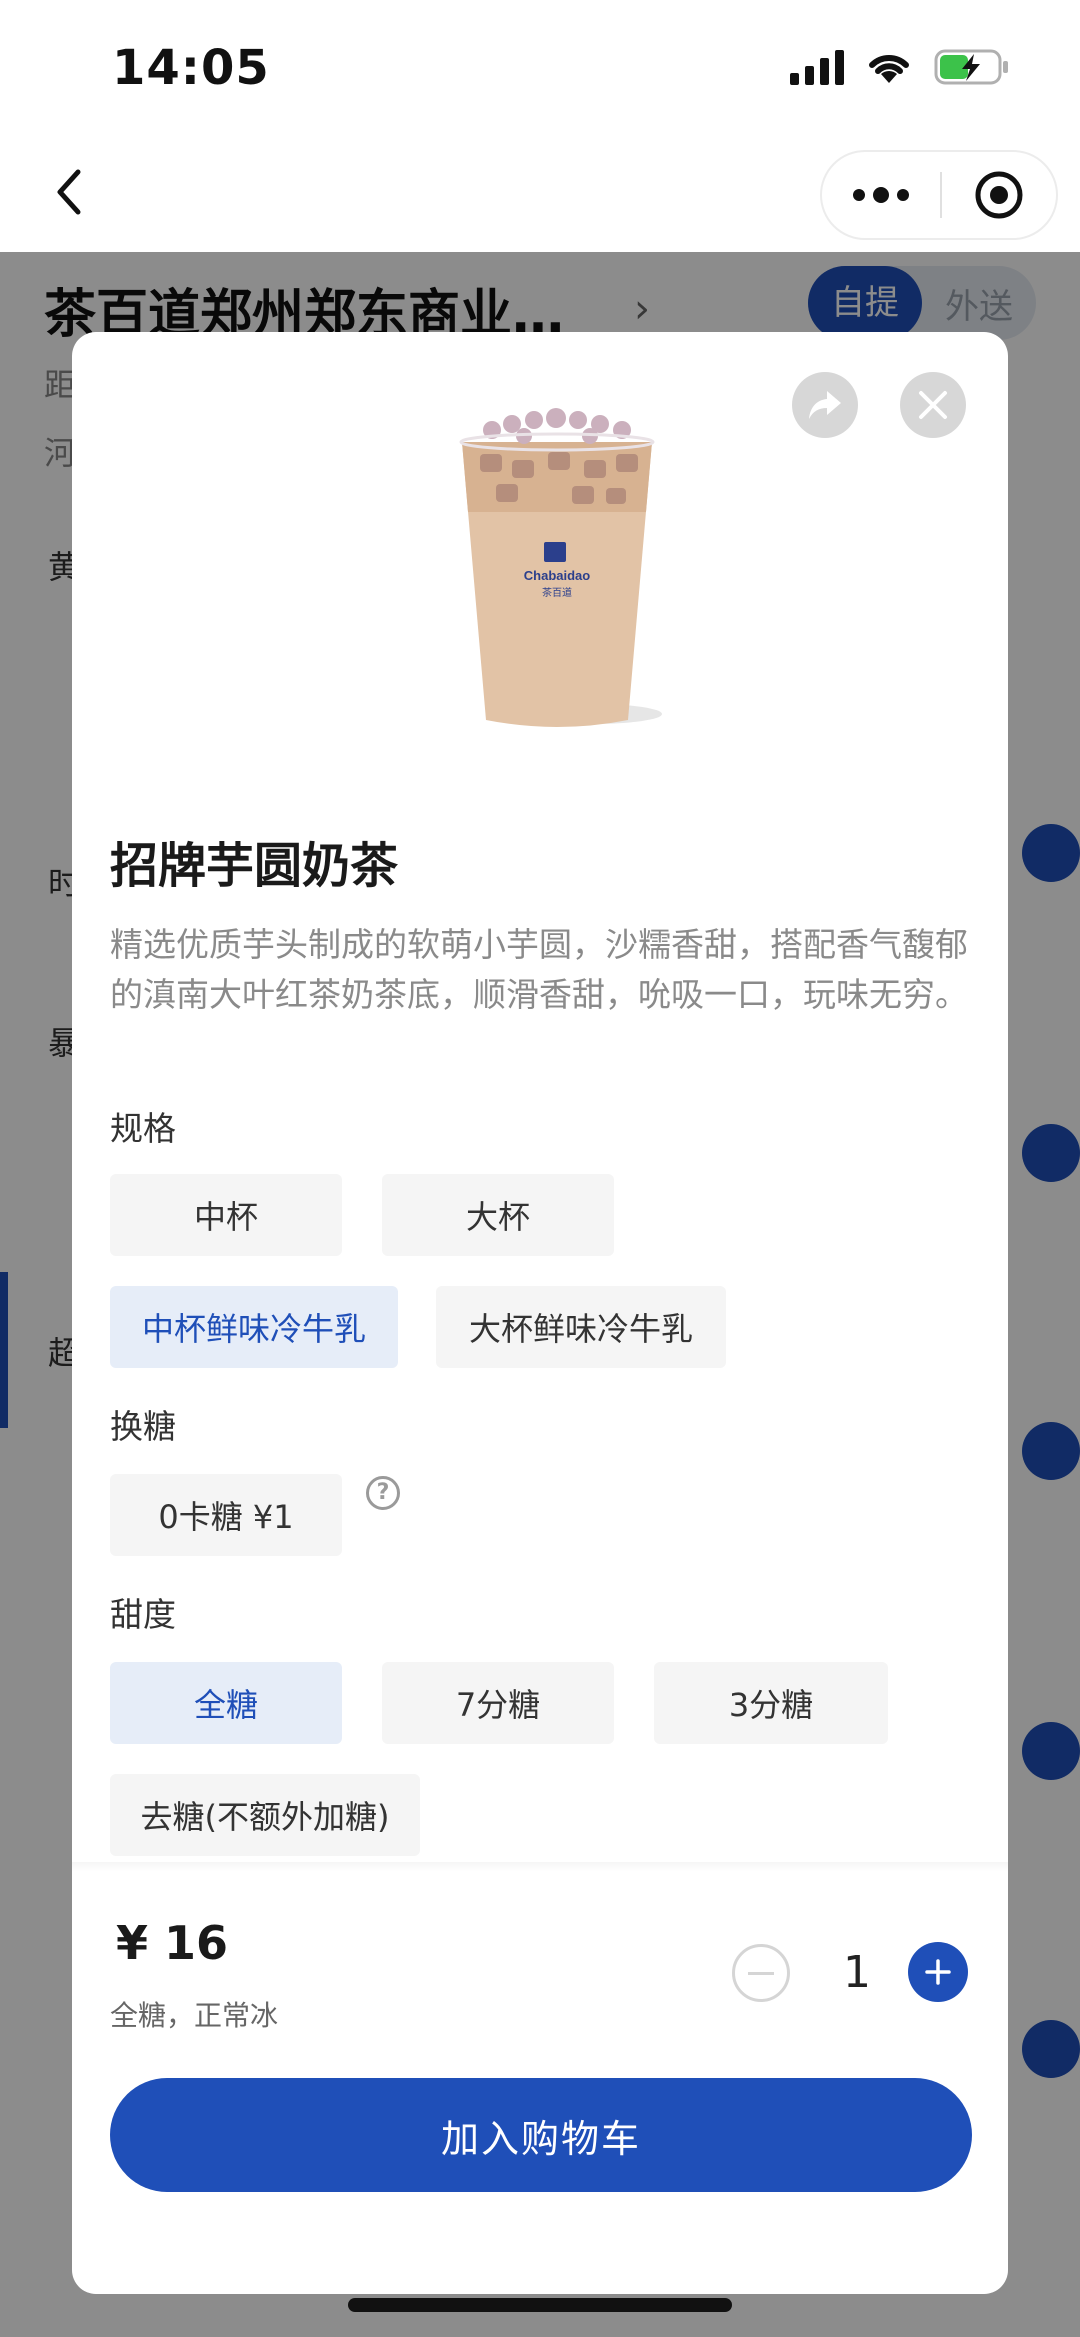  What do you see at coordinates (254, 1327) in the screenshot?
I see `size-option-medium-milk: 中杯鲜味冷牛乳` at bounding box center [254, 1327].